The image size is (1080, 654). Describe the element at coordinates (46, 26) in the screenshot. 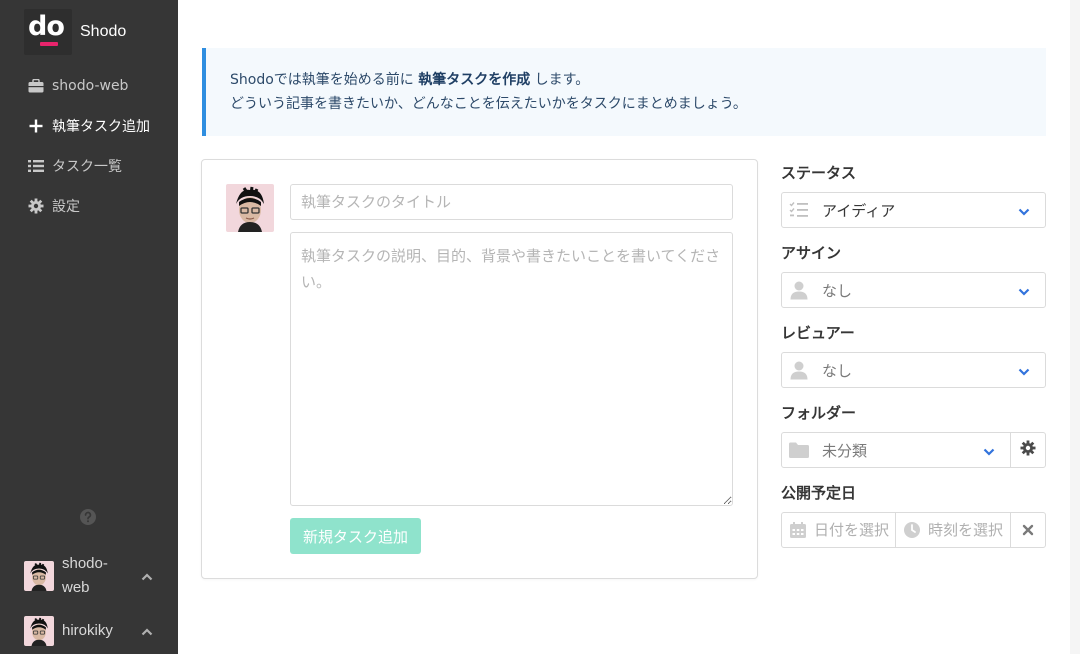

I see `logo-text: do` at that location.